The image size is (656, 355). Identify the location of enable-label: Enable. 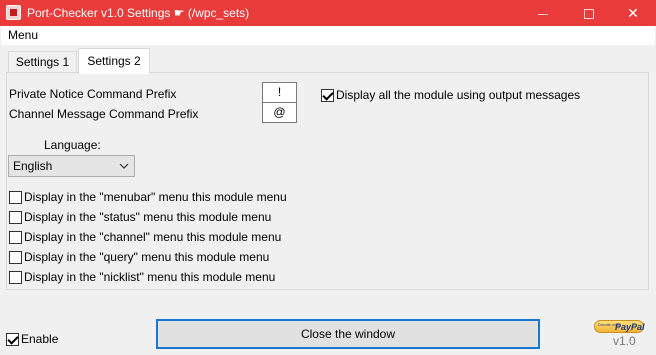
(40, 339).